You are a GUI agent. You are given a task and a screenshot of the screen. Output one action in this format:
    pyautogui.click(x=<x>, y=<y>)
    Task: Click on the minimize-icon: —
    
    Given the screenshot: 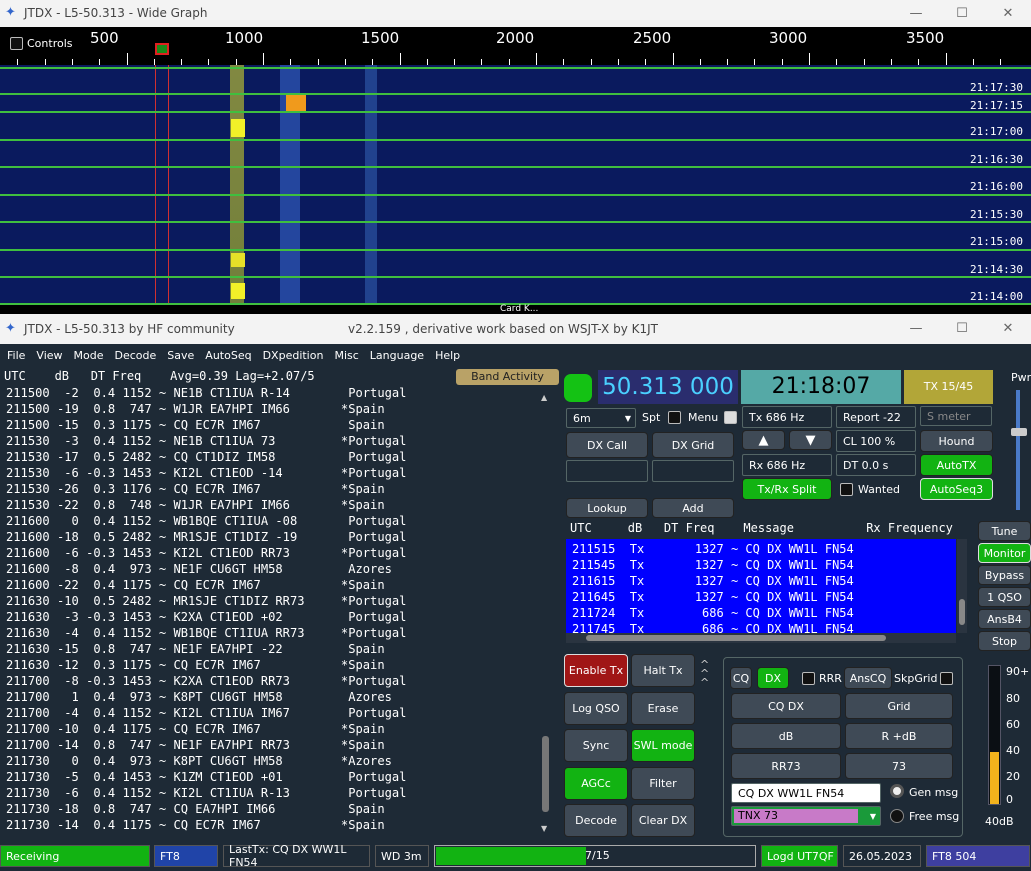 What is the action you would take?
    pyautogui.click(x=916, y=329)
    